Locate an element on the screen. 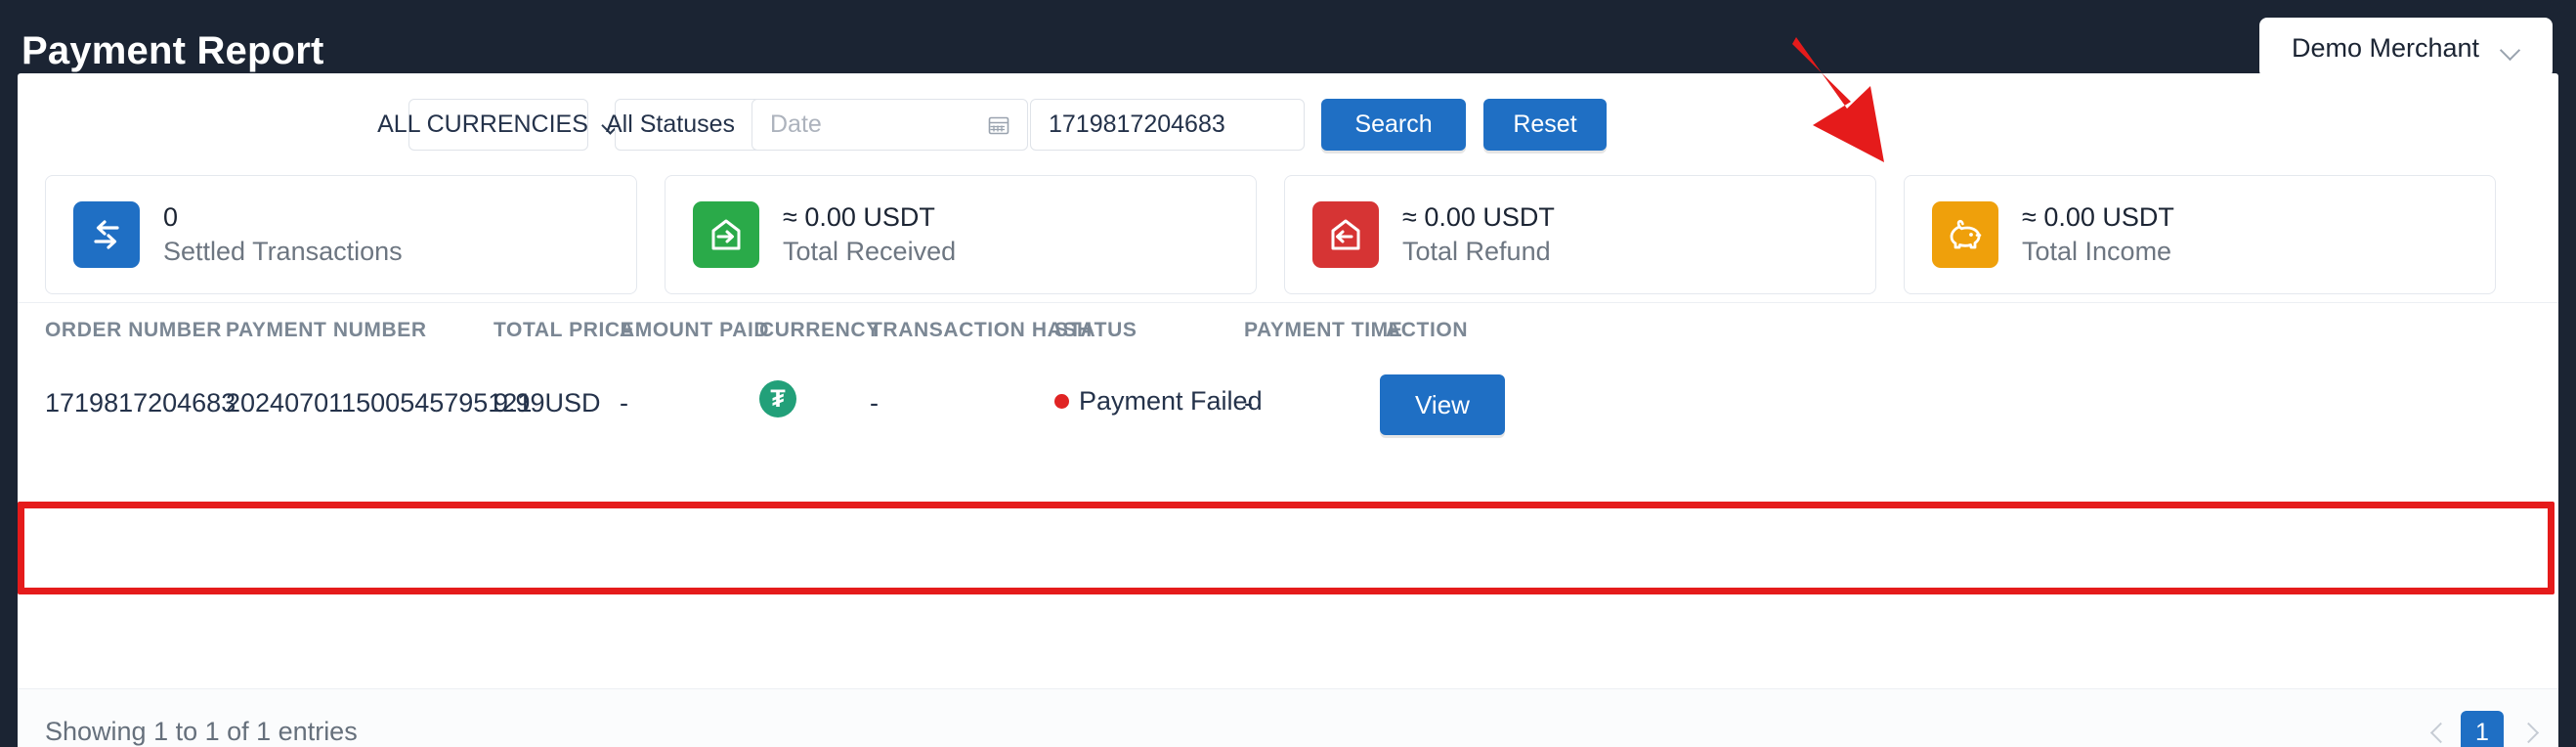 The image size is (2576, 747). cell-payment-time: - is located at coordinates (1248, 403).